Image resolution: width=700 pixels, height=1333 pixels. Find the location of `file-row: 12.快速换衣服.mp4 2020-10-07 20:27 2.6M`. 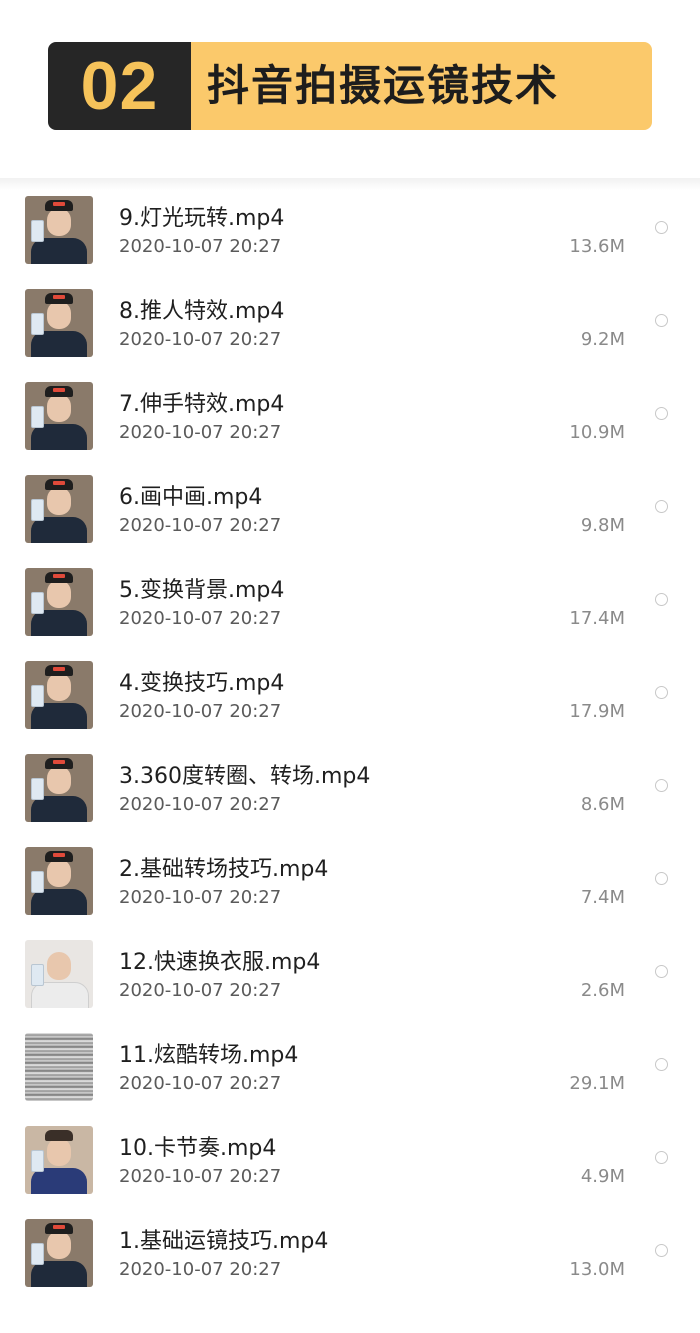

file-row: 12.快速换衣服.mp4 2020-10-07 20:27 2.6M is located at coordinates (350, 980).